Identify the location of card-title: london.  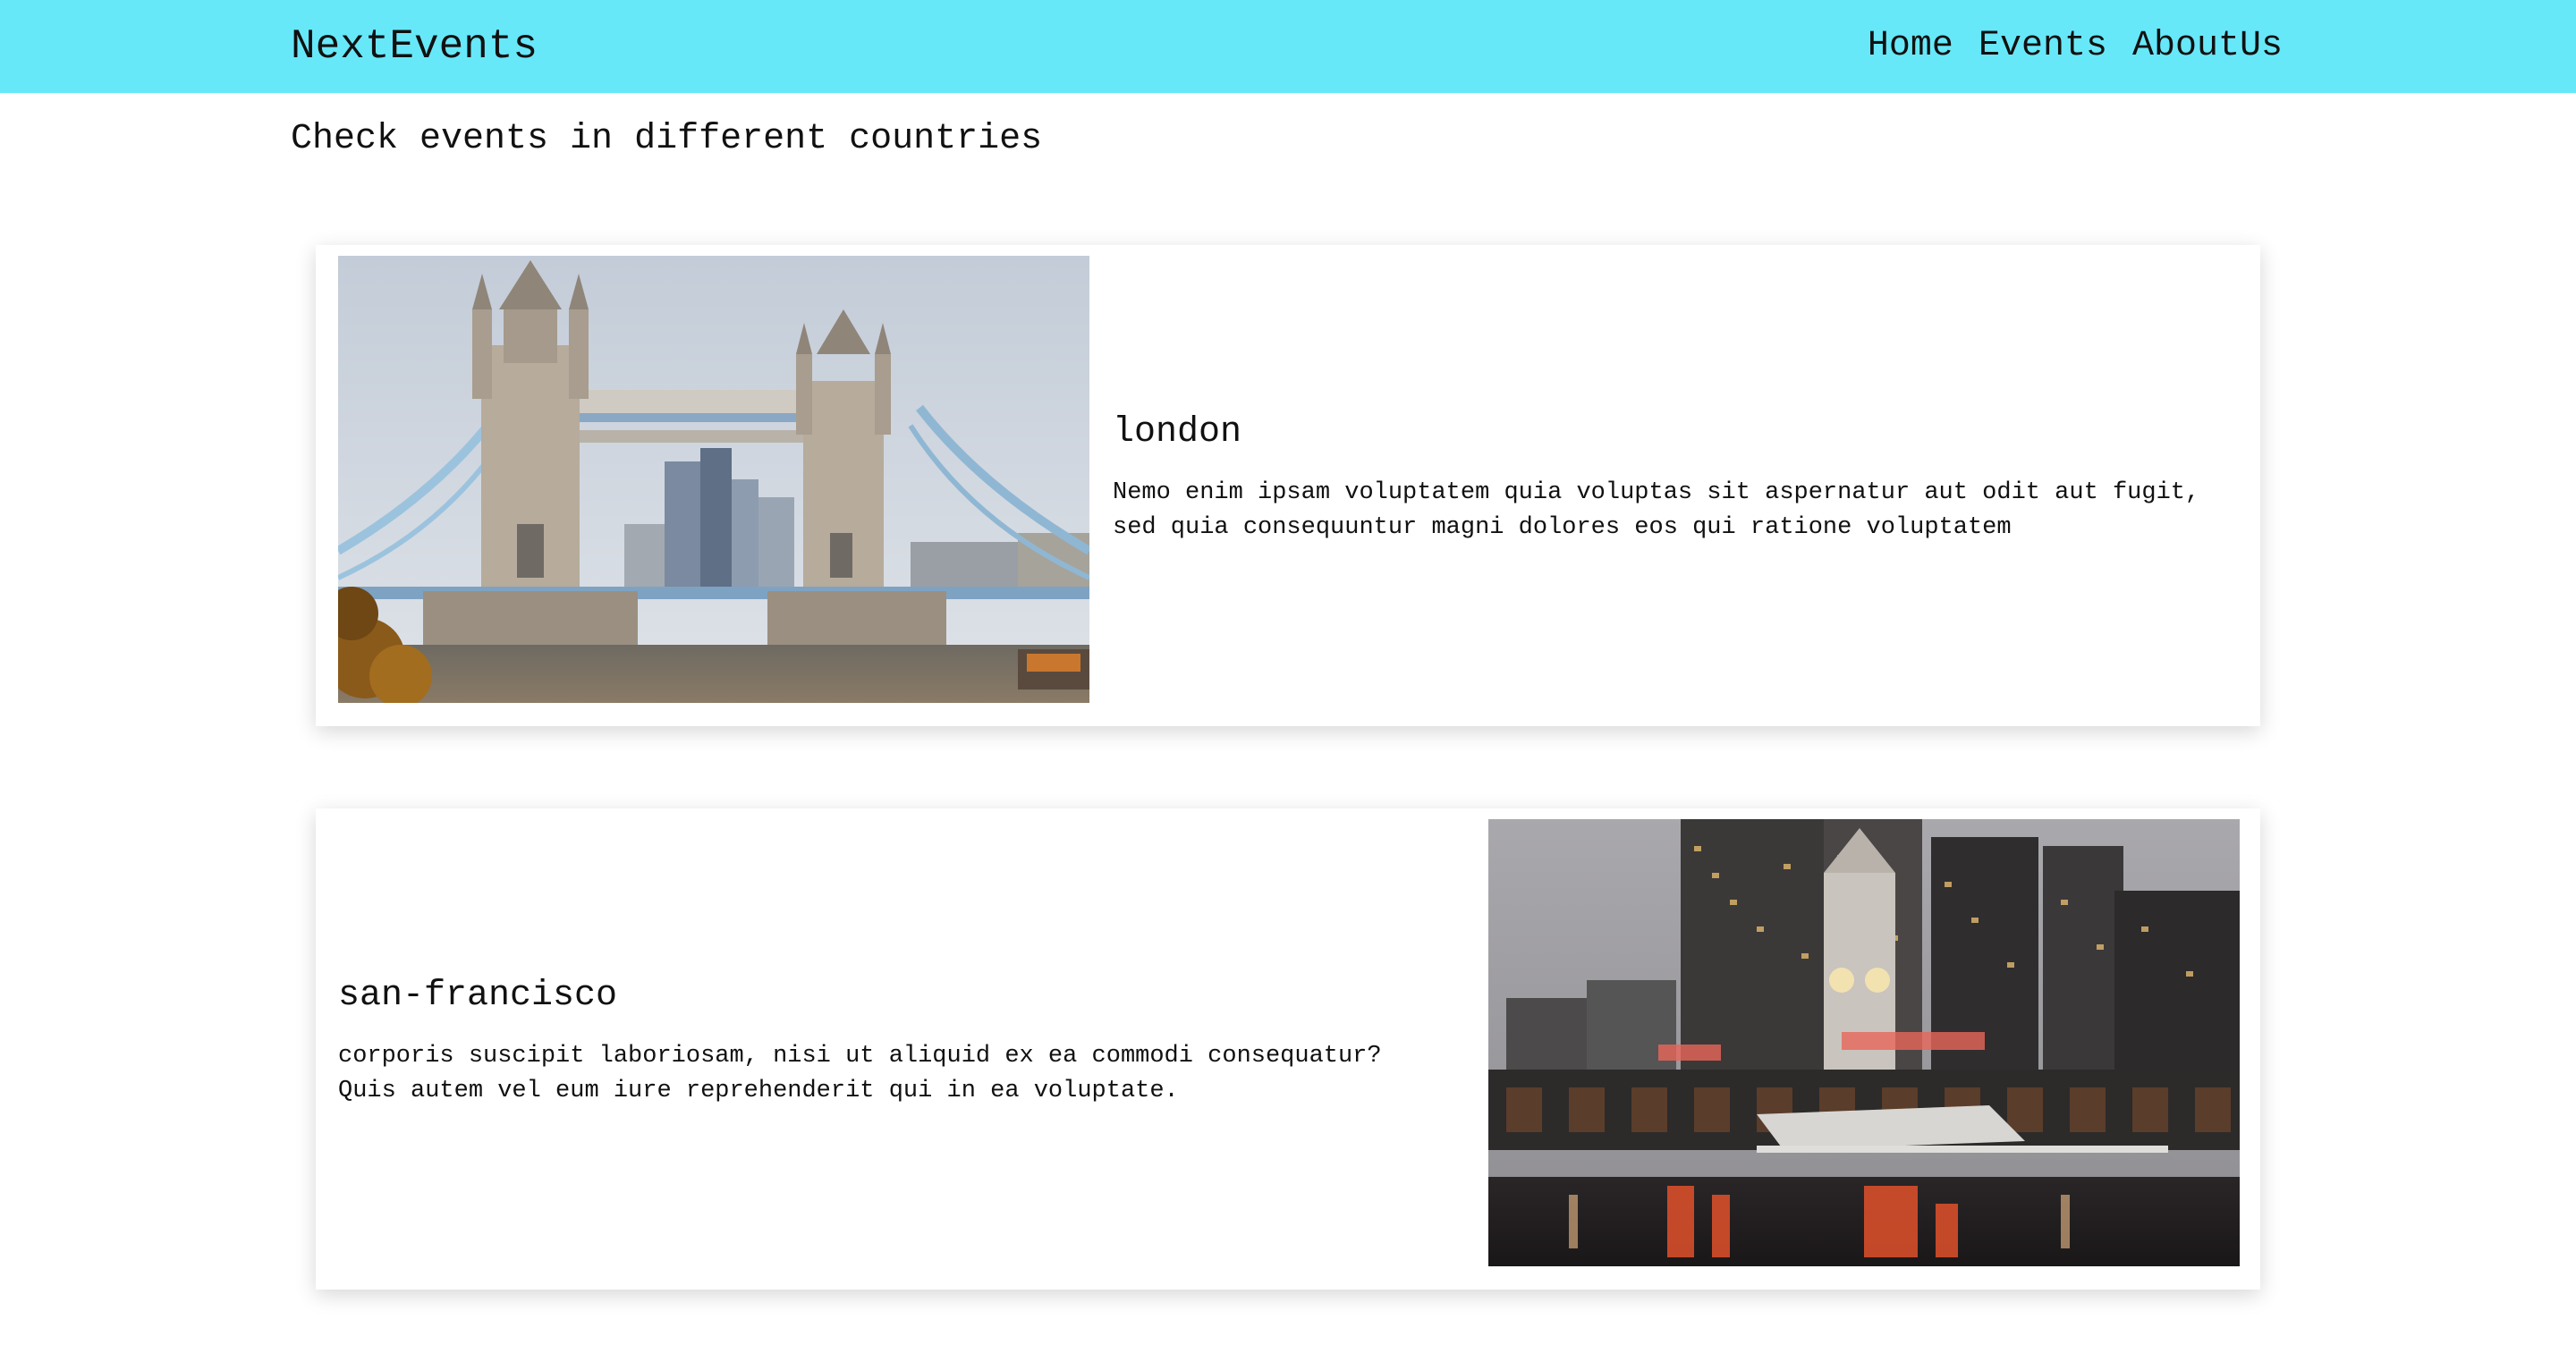
(1676, 433).